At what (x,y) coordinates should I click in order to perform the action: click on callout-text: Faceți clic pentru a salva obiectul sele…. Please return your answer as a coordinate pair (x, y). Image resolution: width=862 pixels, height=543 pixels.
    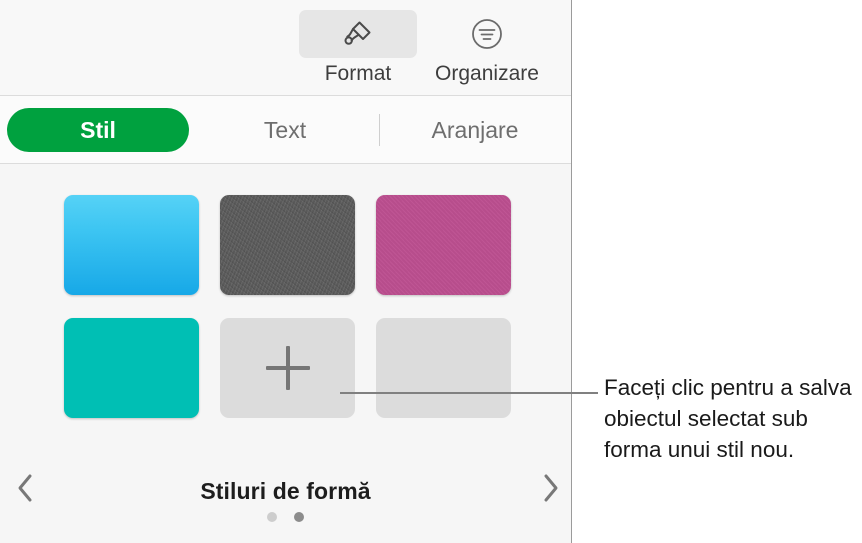
    Looking at the image, I should click on (728, 418).